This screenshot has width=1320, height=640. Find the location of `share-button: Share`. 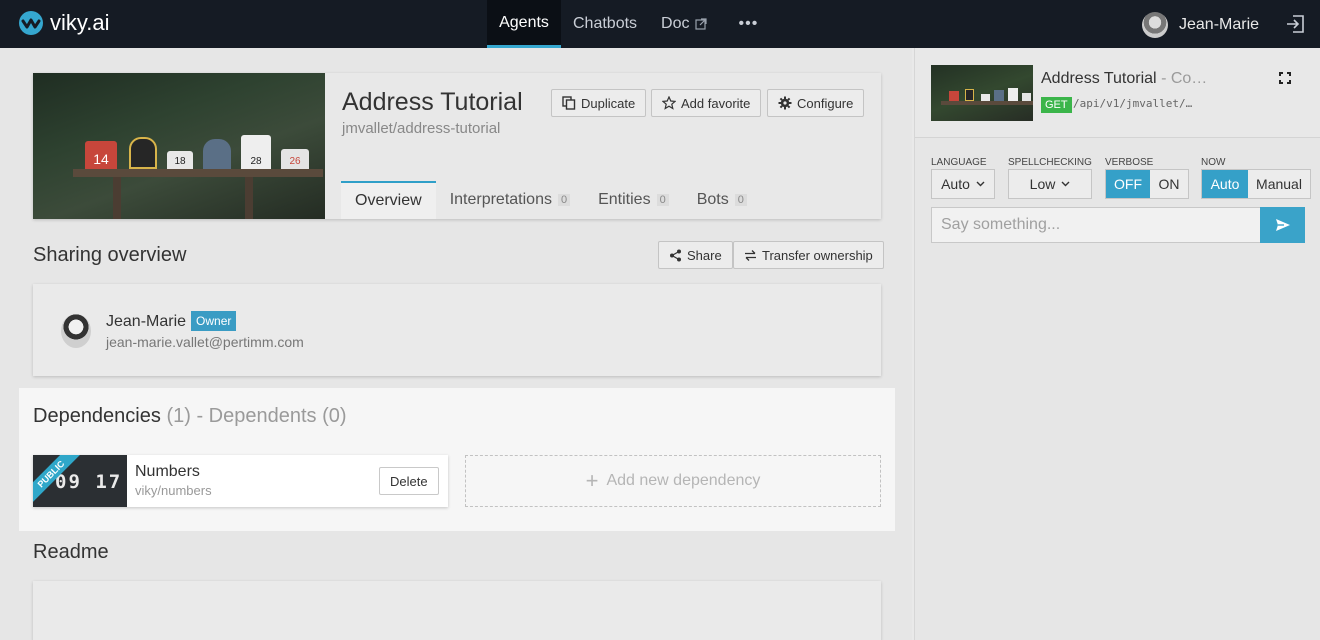

share-button: Share is located at coordinates (695, 255).